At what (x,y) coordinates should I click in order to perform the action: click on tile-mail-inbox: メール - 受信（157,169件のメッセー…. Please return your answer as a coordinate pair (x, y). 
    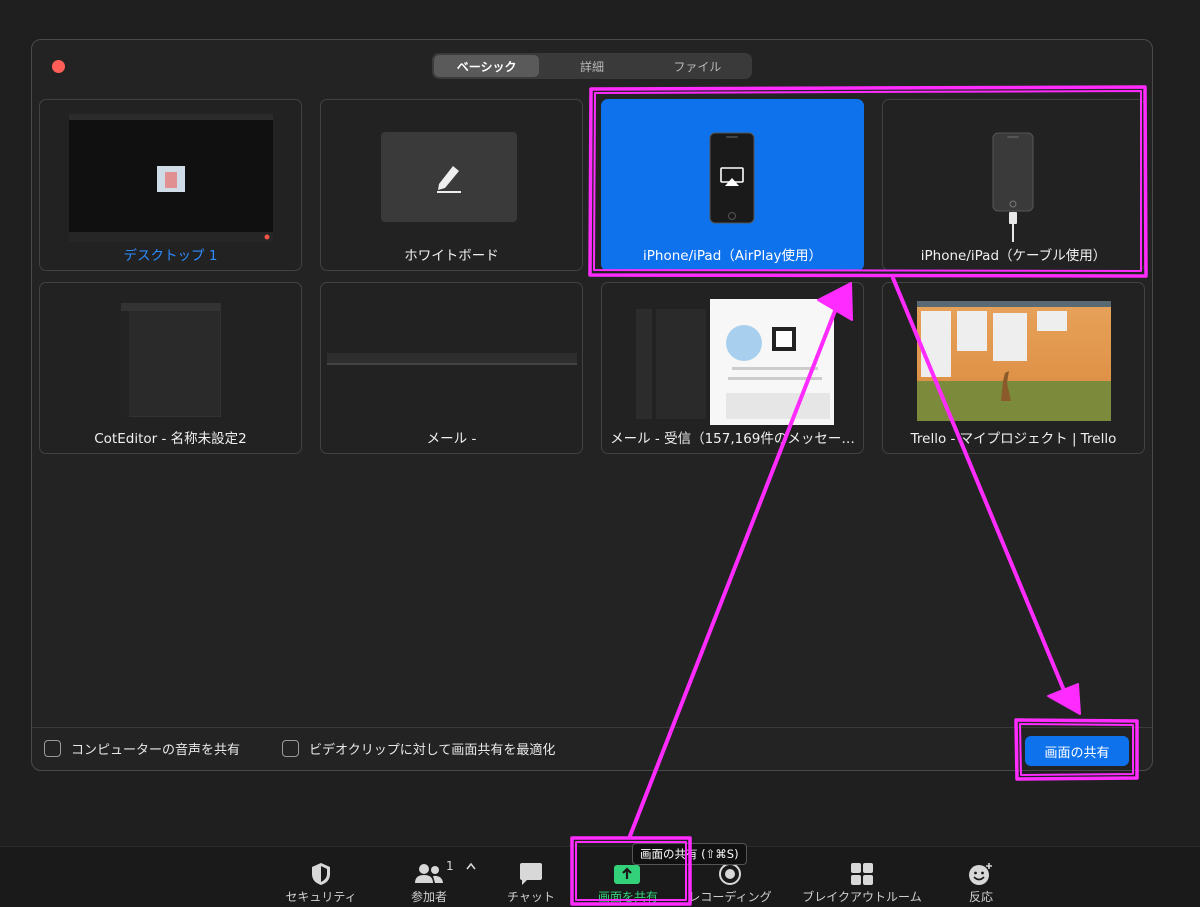
    Looking at the image, I should click on (732, 368).